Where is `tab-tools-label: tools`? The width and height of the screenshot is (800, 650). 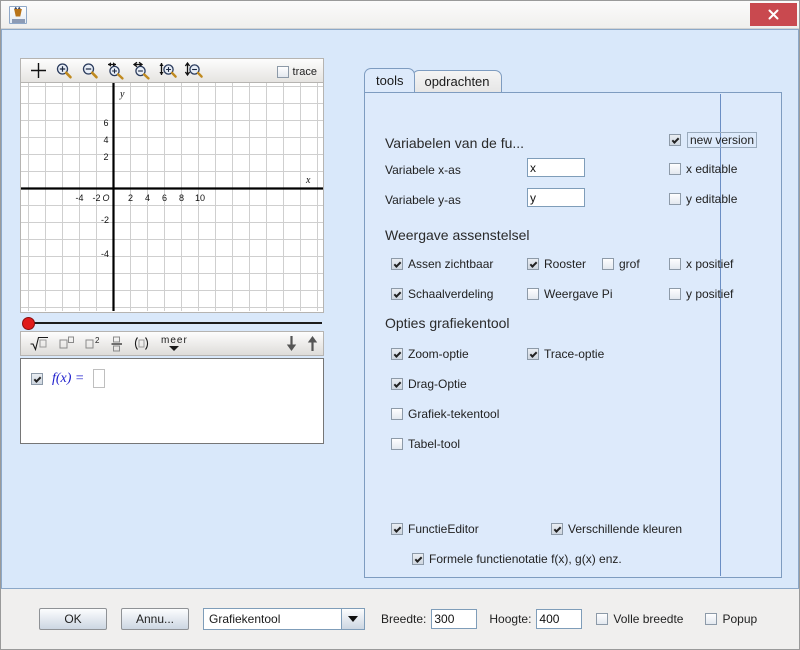 tab-tools-label: tools is located at coordinates (390, 80).